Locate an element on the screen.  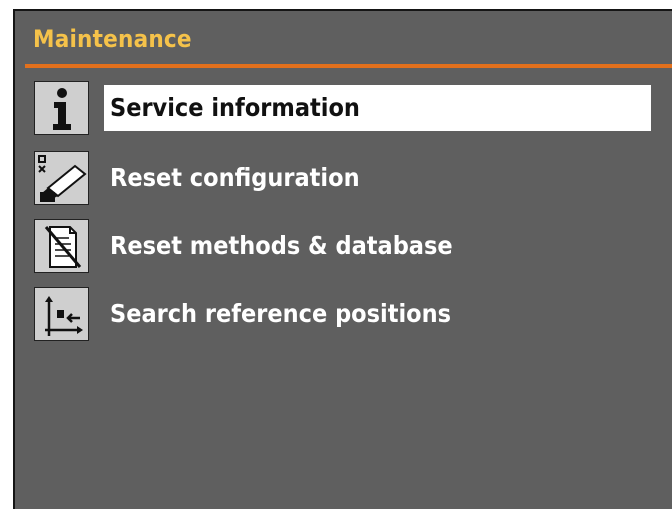
menu-item-label: Reset configuration is located at coordinates (235, 177).